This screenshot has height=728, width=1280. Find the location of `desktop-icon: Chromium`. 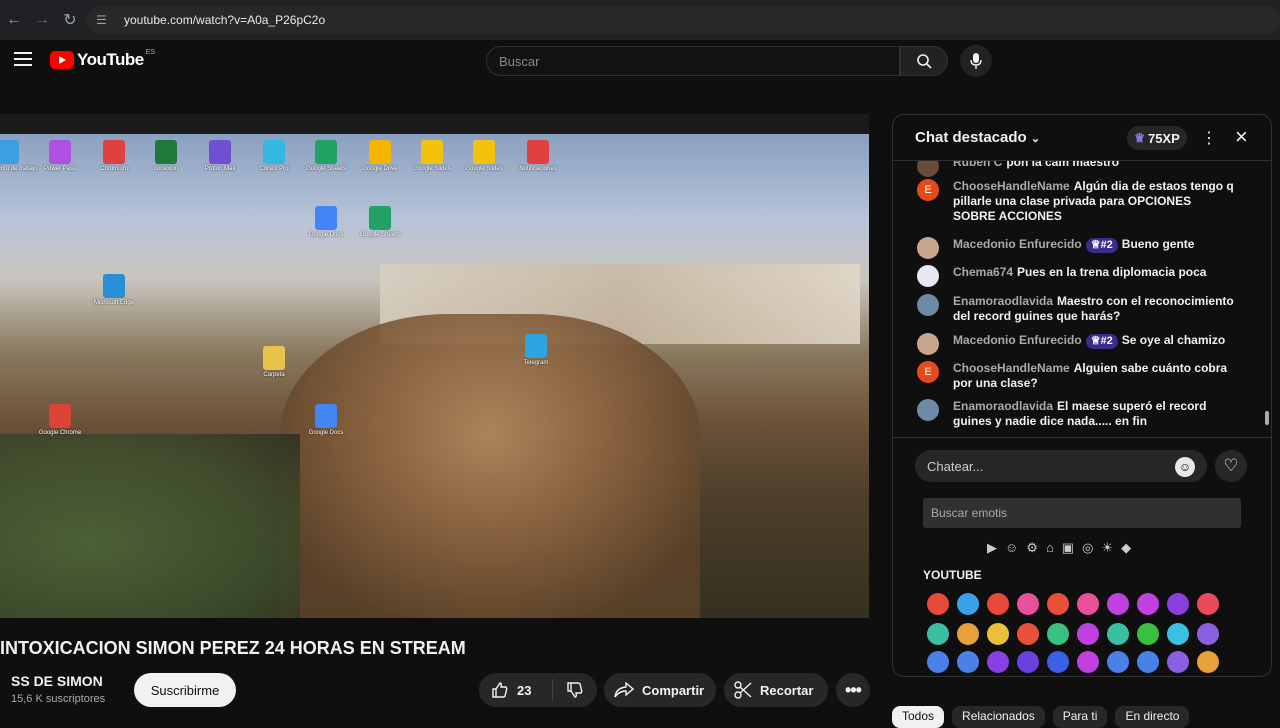

desktop-icon: Chromium is located at coordinates (114, 156).